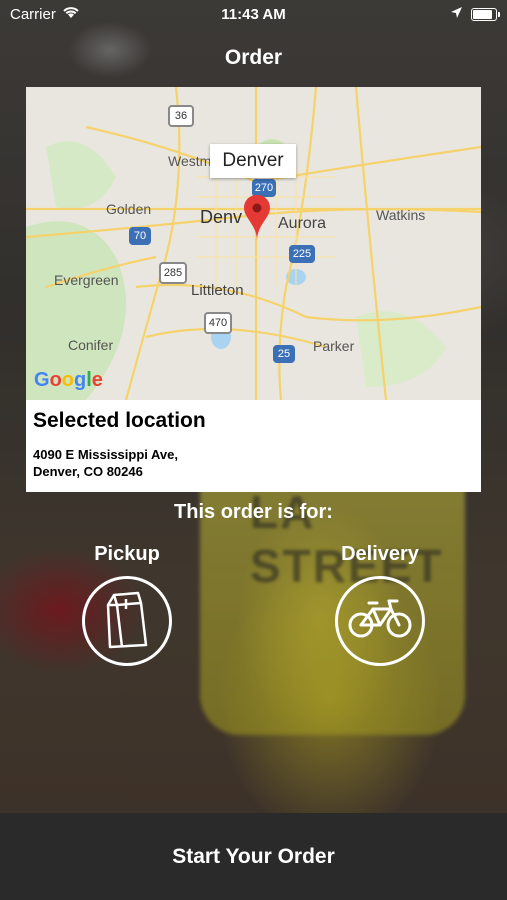  What do you see at coordinates (105, 454) in the screenshot?
I see `address-line-1: 4090 E Mississippi Ave,` at bounding box center [105, 454].